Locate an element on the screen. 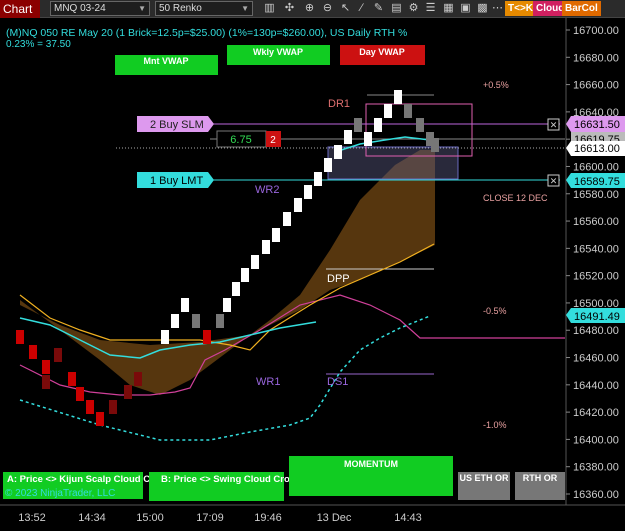 The image size is (625, 531). zoom-in-icon: ⊕ is located at coordinates (309, 8).